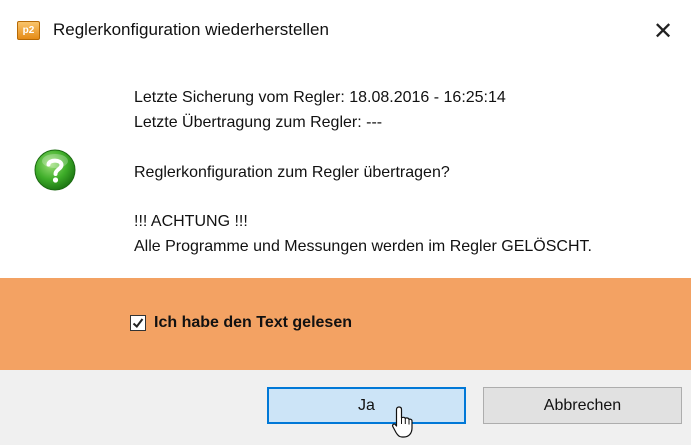 This screenshot has height=445, width=691. Describe the element at coordinates (582, 405) in the screenshot. I see `cancel-button: Abbrechen` at that location.